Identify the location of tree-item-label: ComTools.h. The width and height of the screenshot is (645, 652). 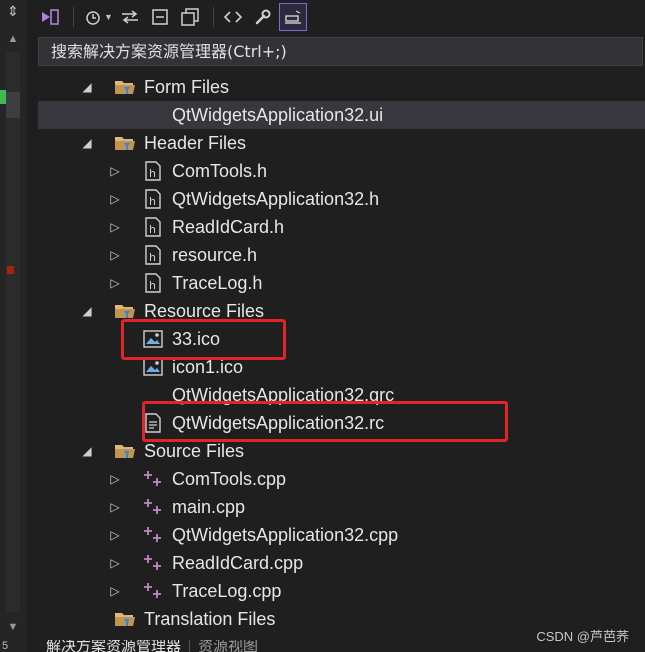
(220, 170).